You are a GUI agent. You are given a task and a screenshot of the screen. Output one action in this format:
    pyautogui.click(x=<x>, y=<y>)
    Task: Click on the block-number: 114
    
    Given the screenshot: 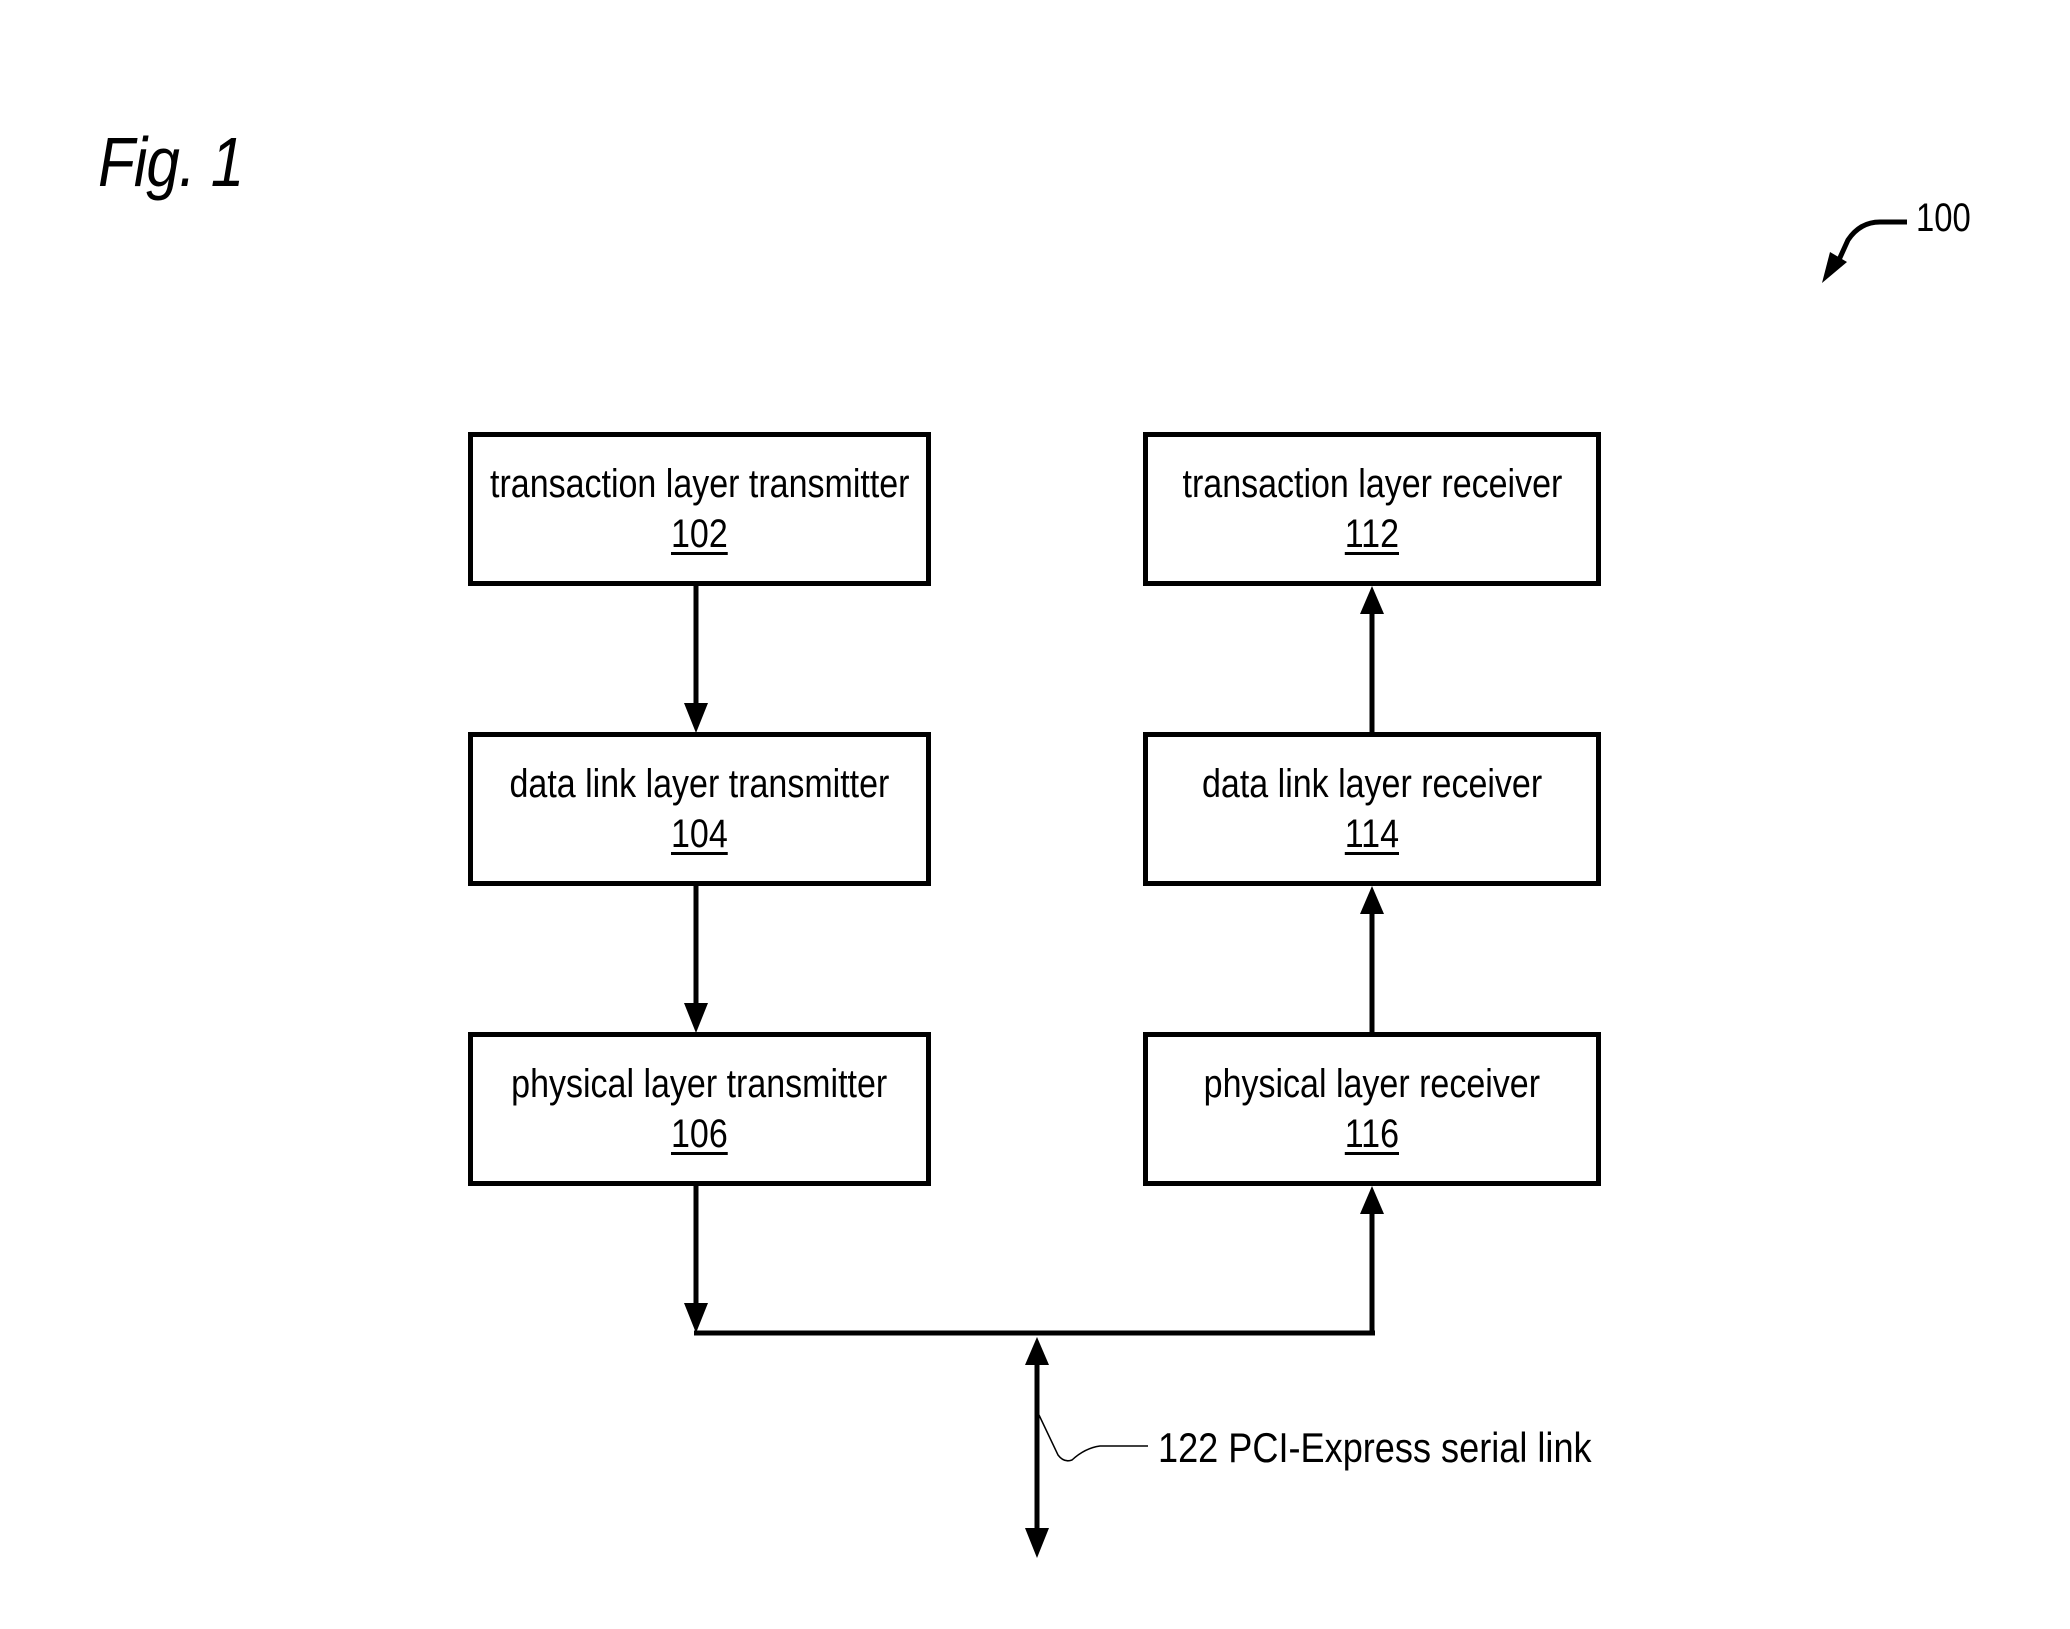 What is the action you would take?
    pyautogui.click(x=1372, y=834)
    